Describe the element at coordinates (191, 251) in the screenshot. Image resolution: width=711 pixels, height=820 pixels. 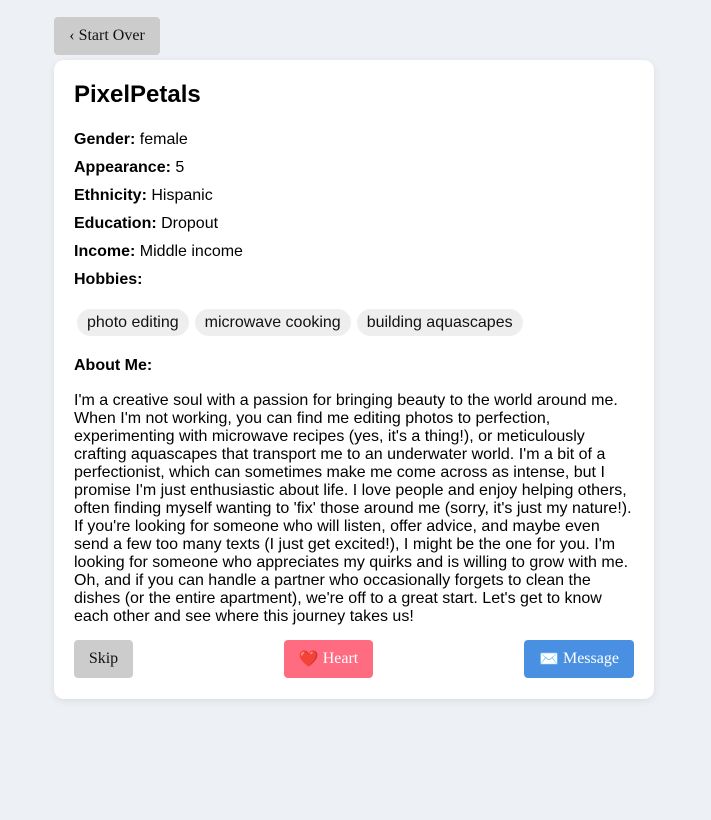
I see `field-value: Middle income` at that location.